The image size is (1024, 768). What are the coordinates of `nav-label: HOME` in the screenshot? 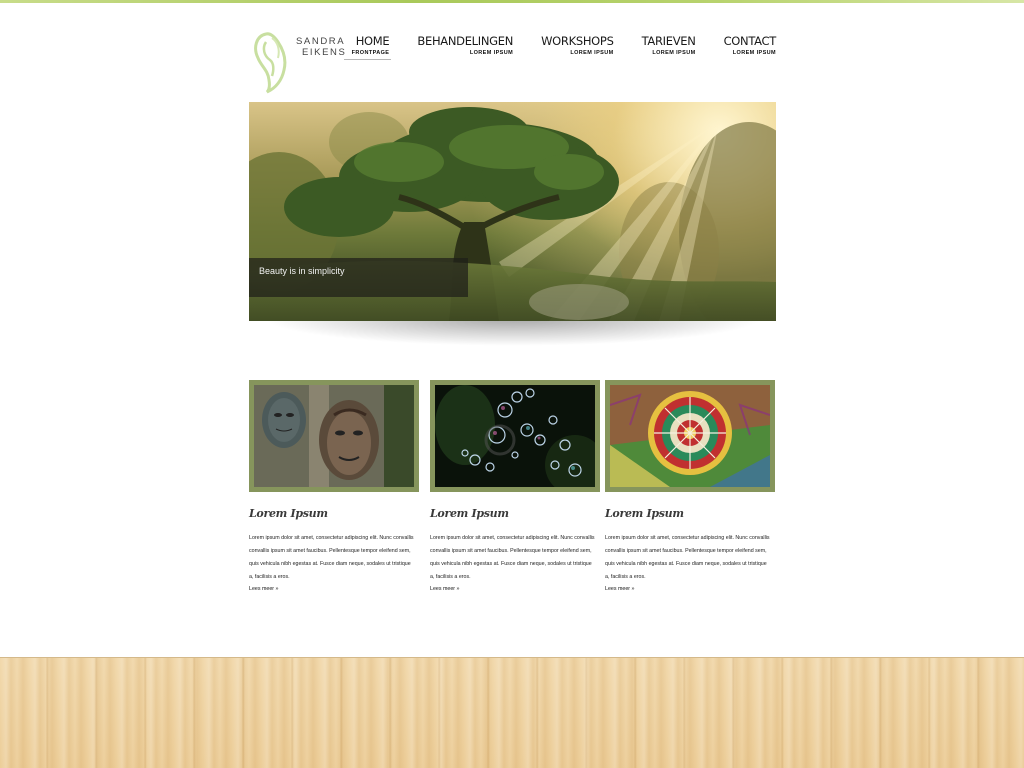 It's located at (372, 41).